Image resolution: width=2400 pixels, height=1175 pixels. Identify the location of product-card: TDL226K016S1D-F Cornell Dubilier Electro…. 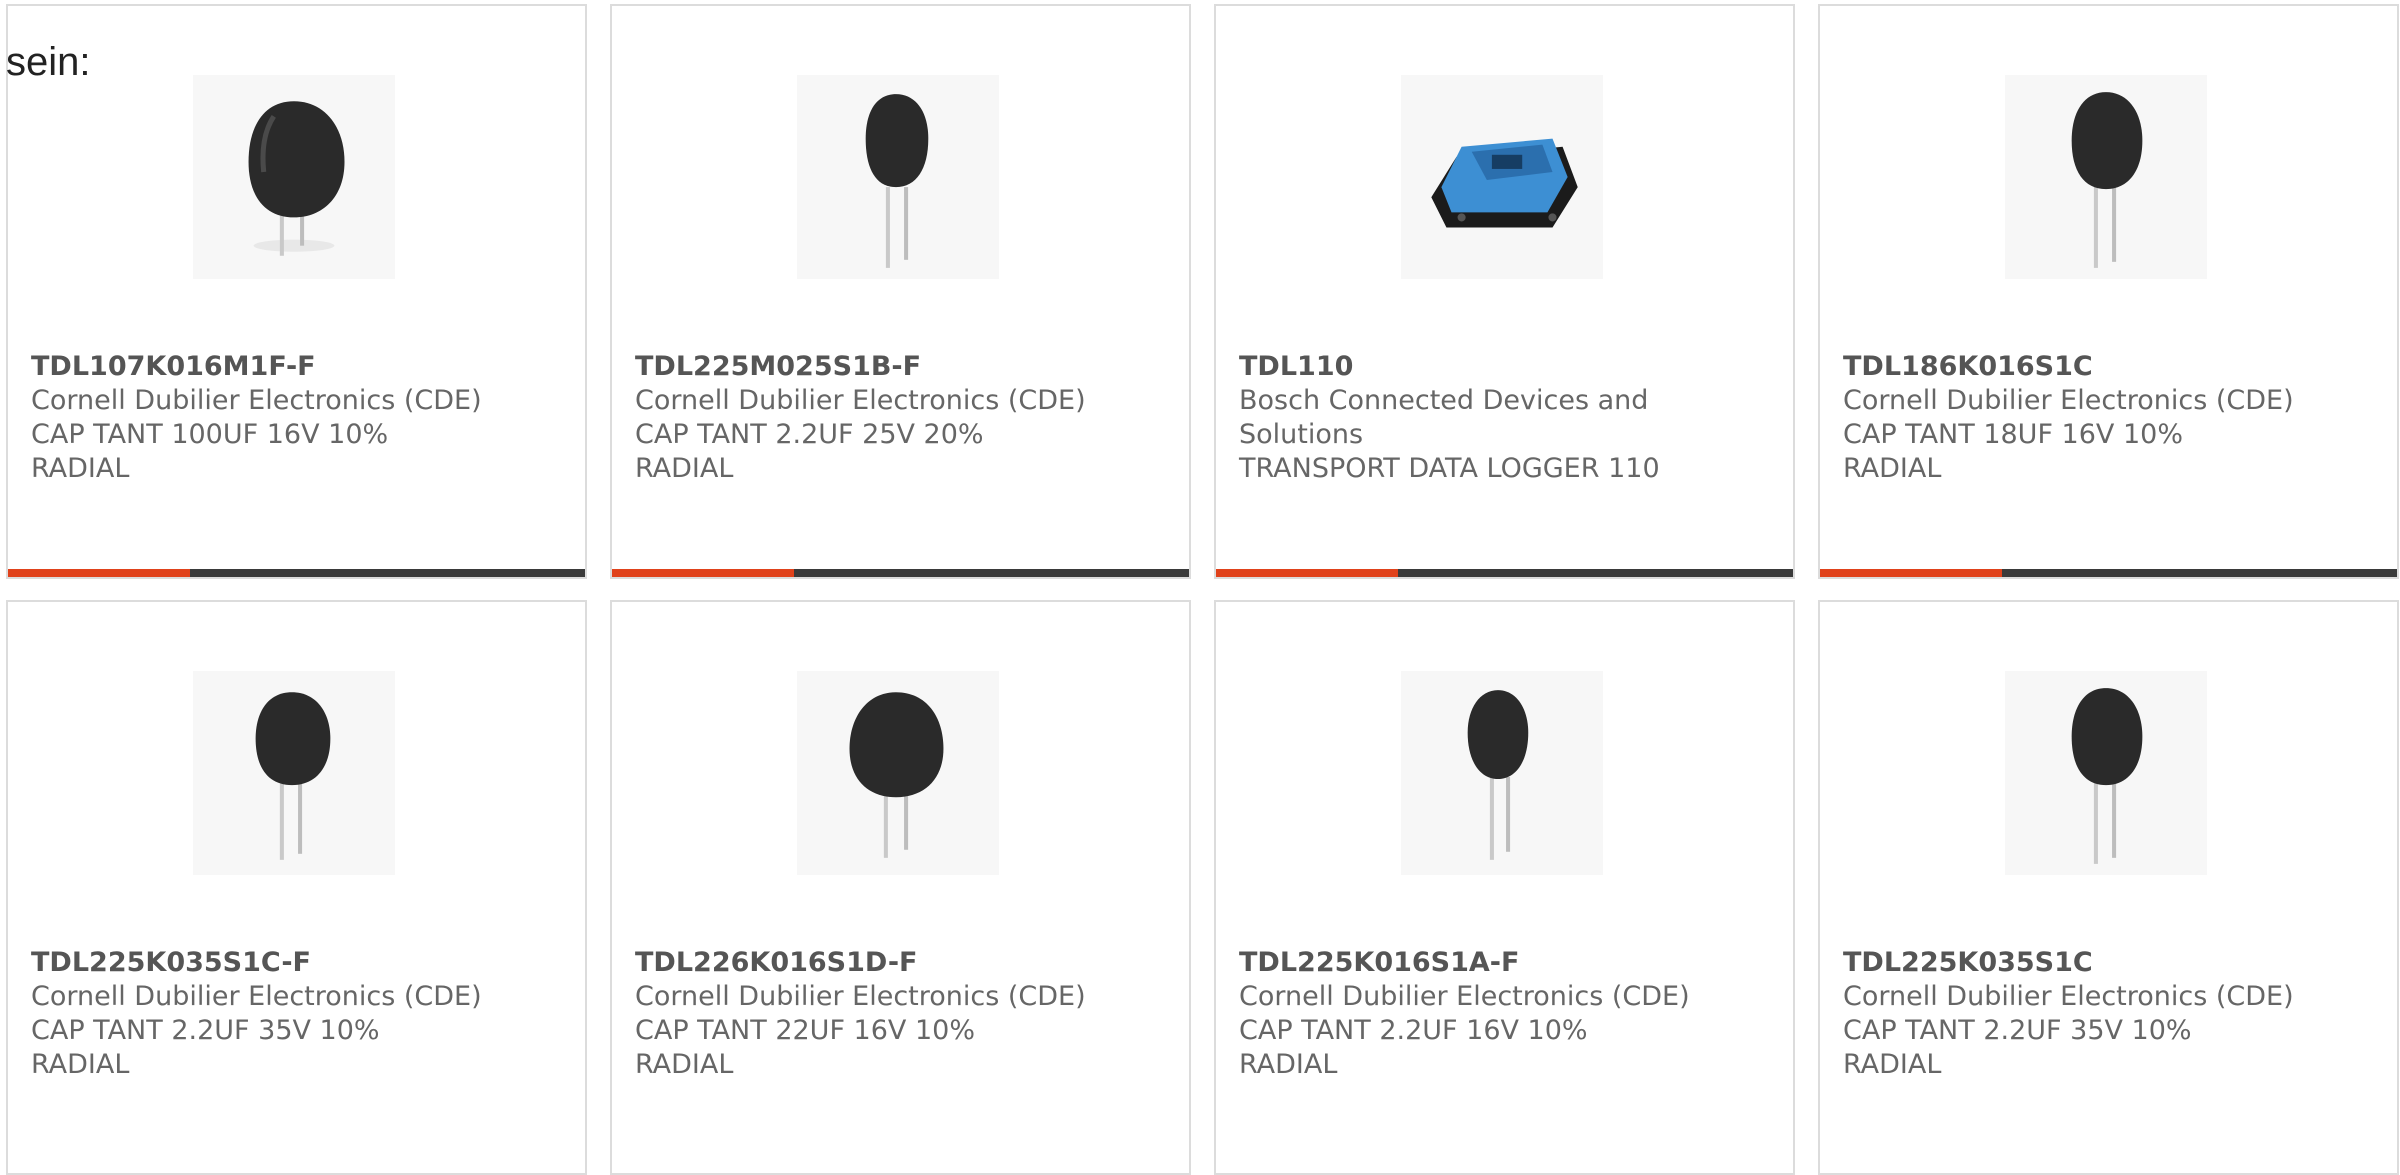
(900, 887).